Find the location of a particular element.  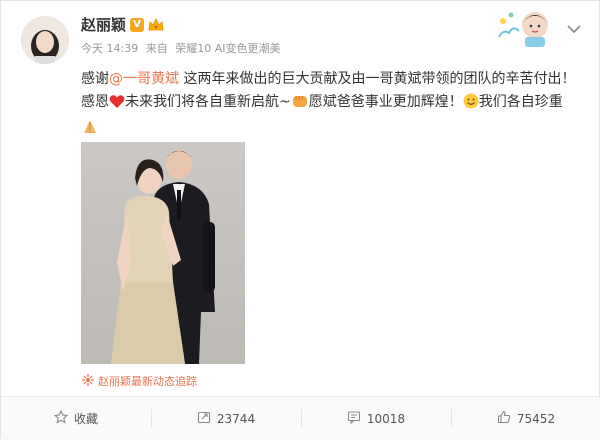

post-text-segment: 感谢 is located at coordinates (95, 79).